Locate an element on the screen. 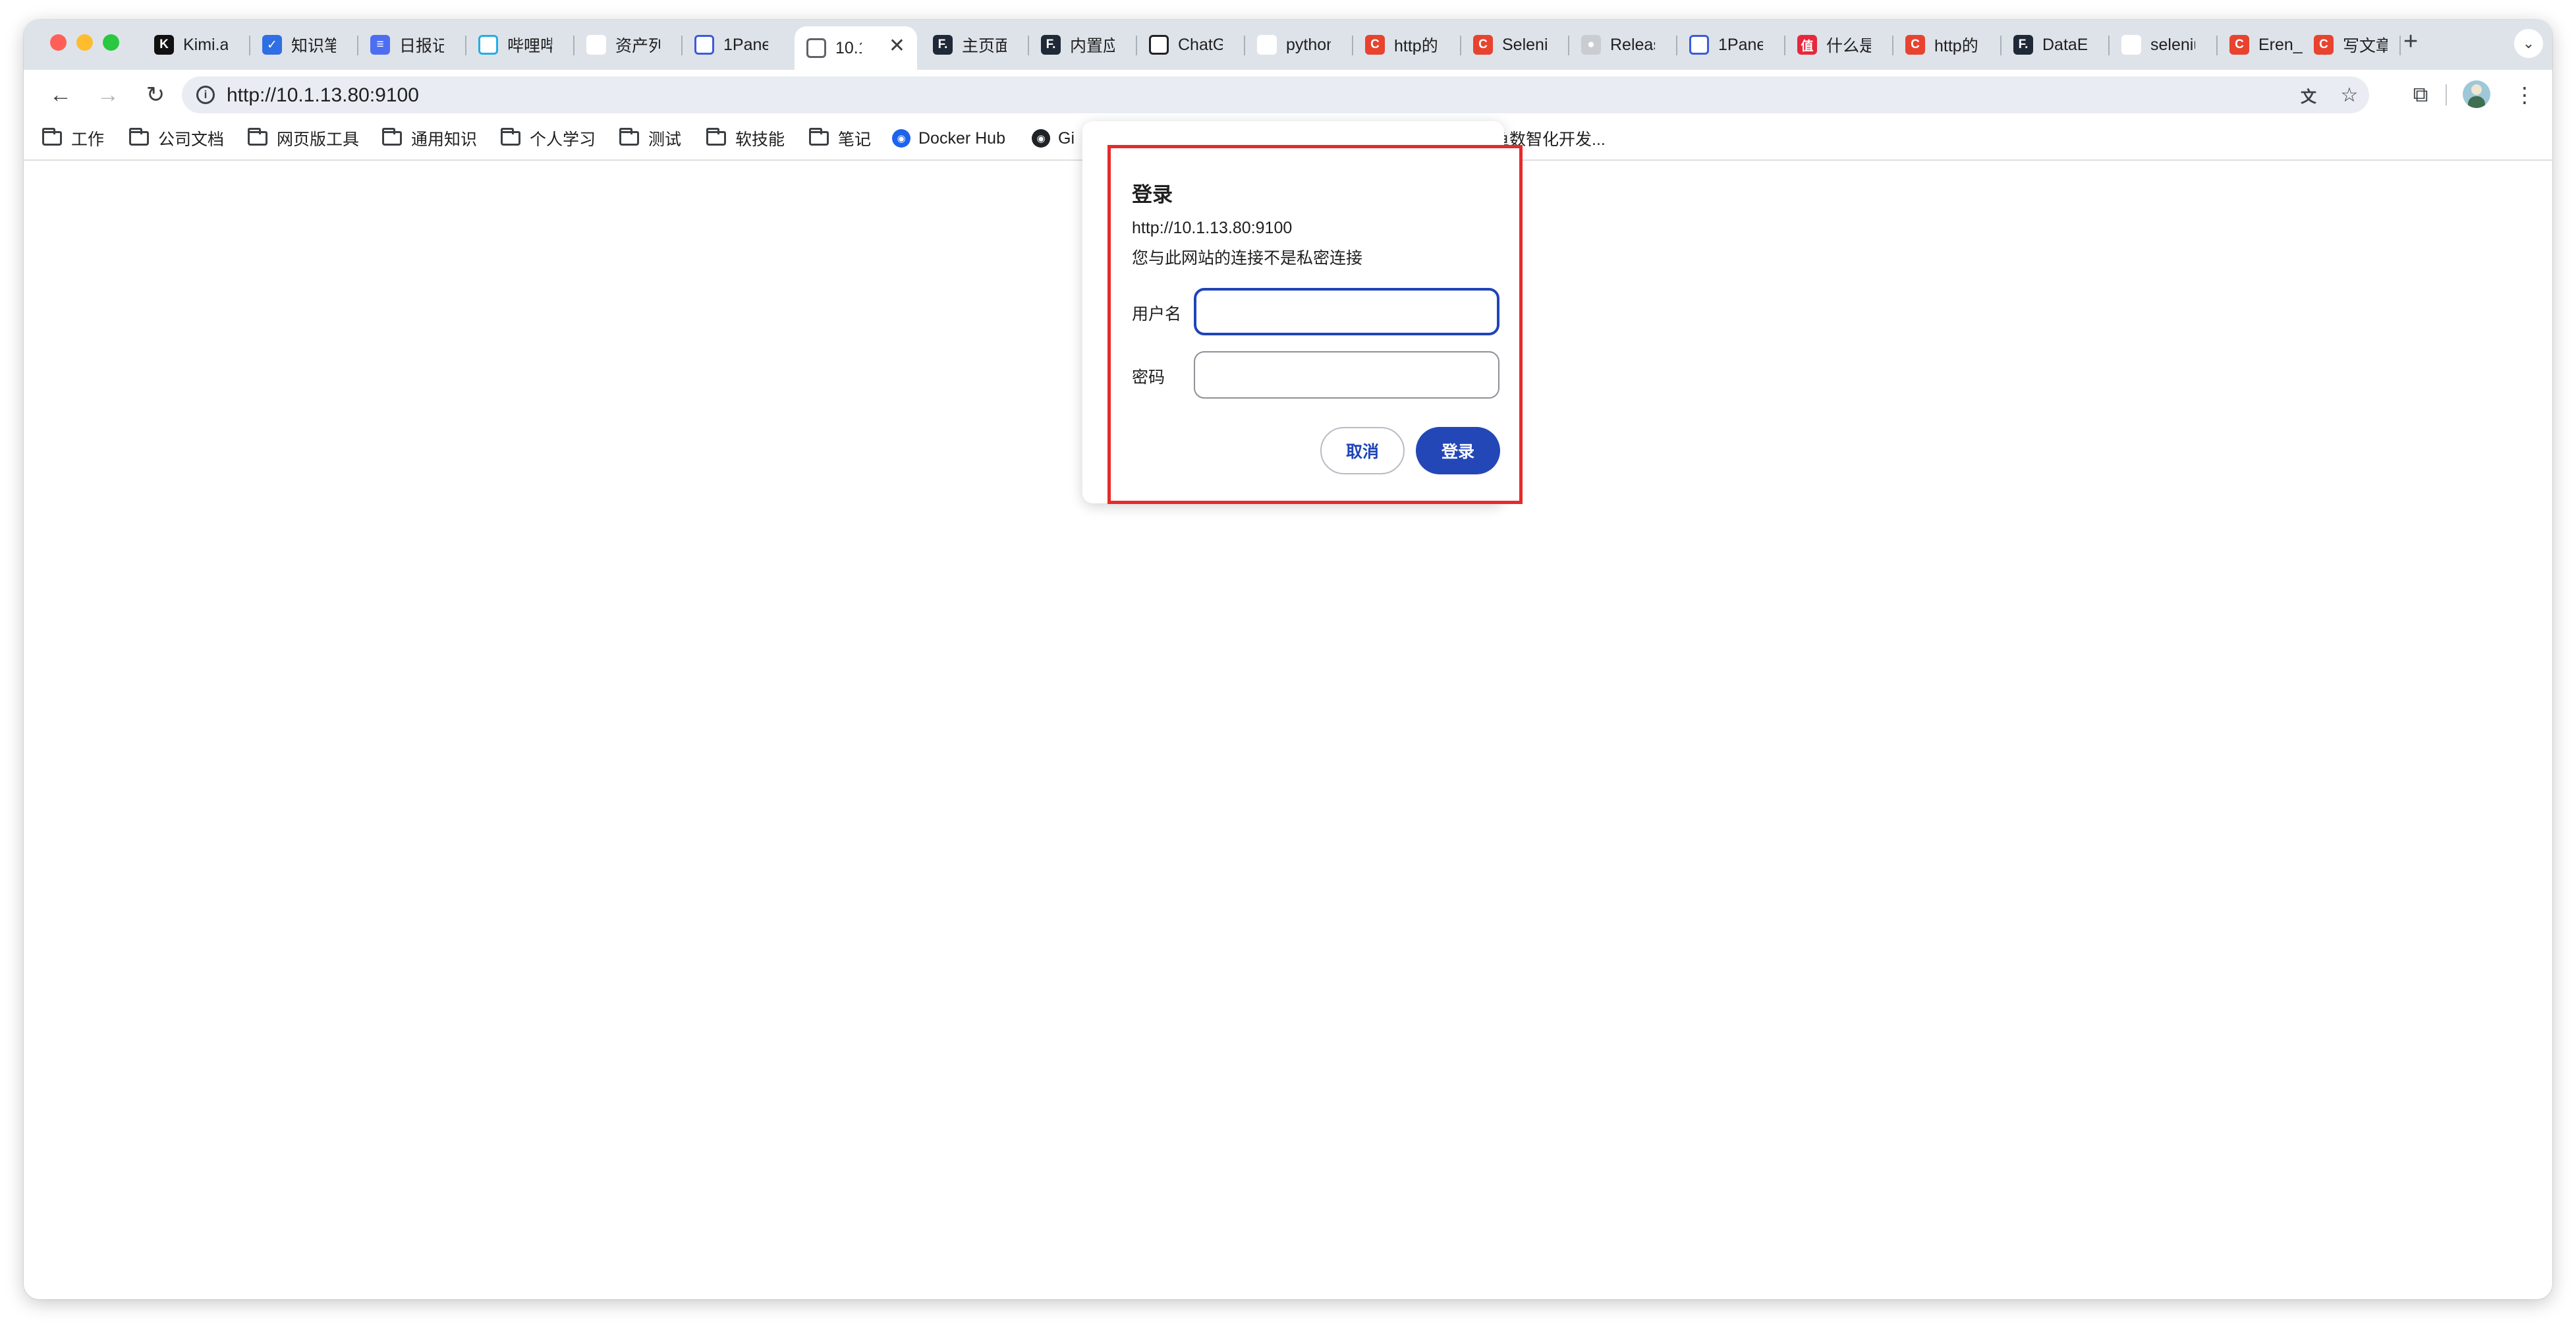  close-window-button is located at coordinates (58, 42).